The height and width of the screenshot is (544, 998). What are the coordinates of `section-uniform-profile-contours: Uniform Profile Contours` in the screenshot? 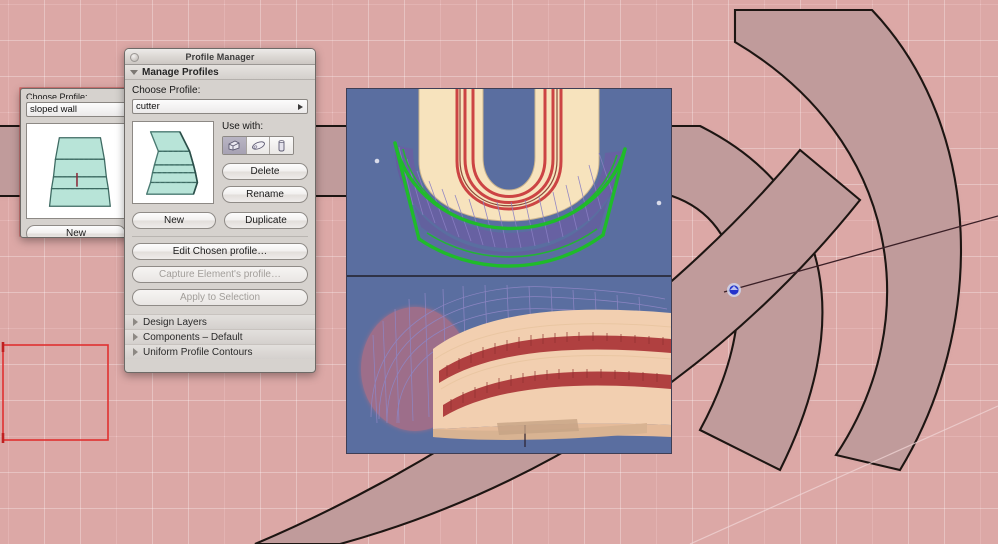 It's located at (220, 351).